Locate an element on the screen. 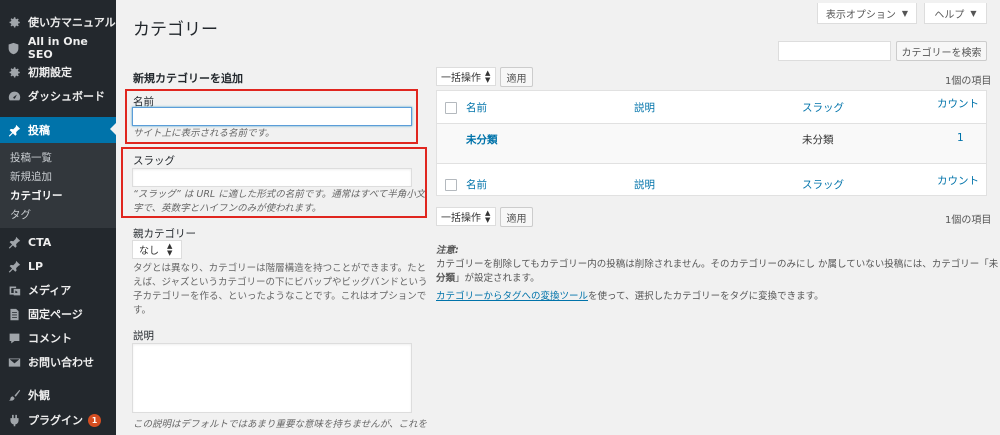 The image size is (1000, 435). column-slug-header: スラッグ is located at coordinates (823, 107).